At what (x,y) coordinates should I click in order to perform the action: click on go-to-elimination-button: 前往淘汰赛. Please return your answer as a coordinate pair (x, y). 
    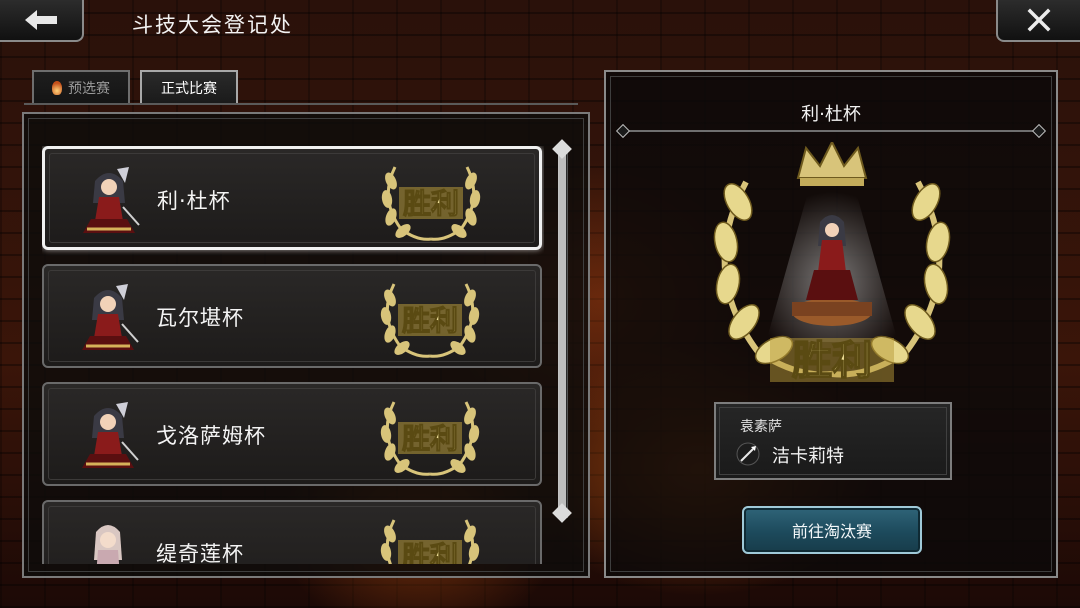
    Looking at the image, I should click on (832, 530).